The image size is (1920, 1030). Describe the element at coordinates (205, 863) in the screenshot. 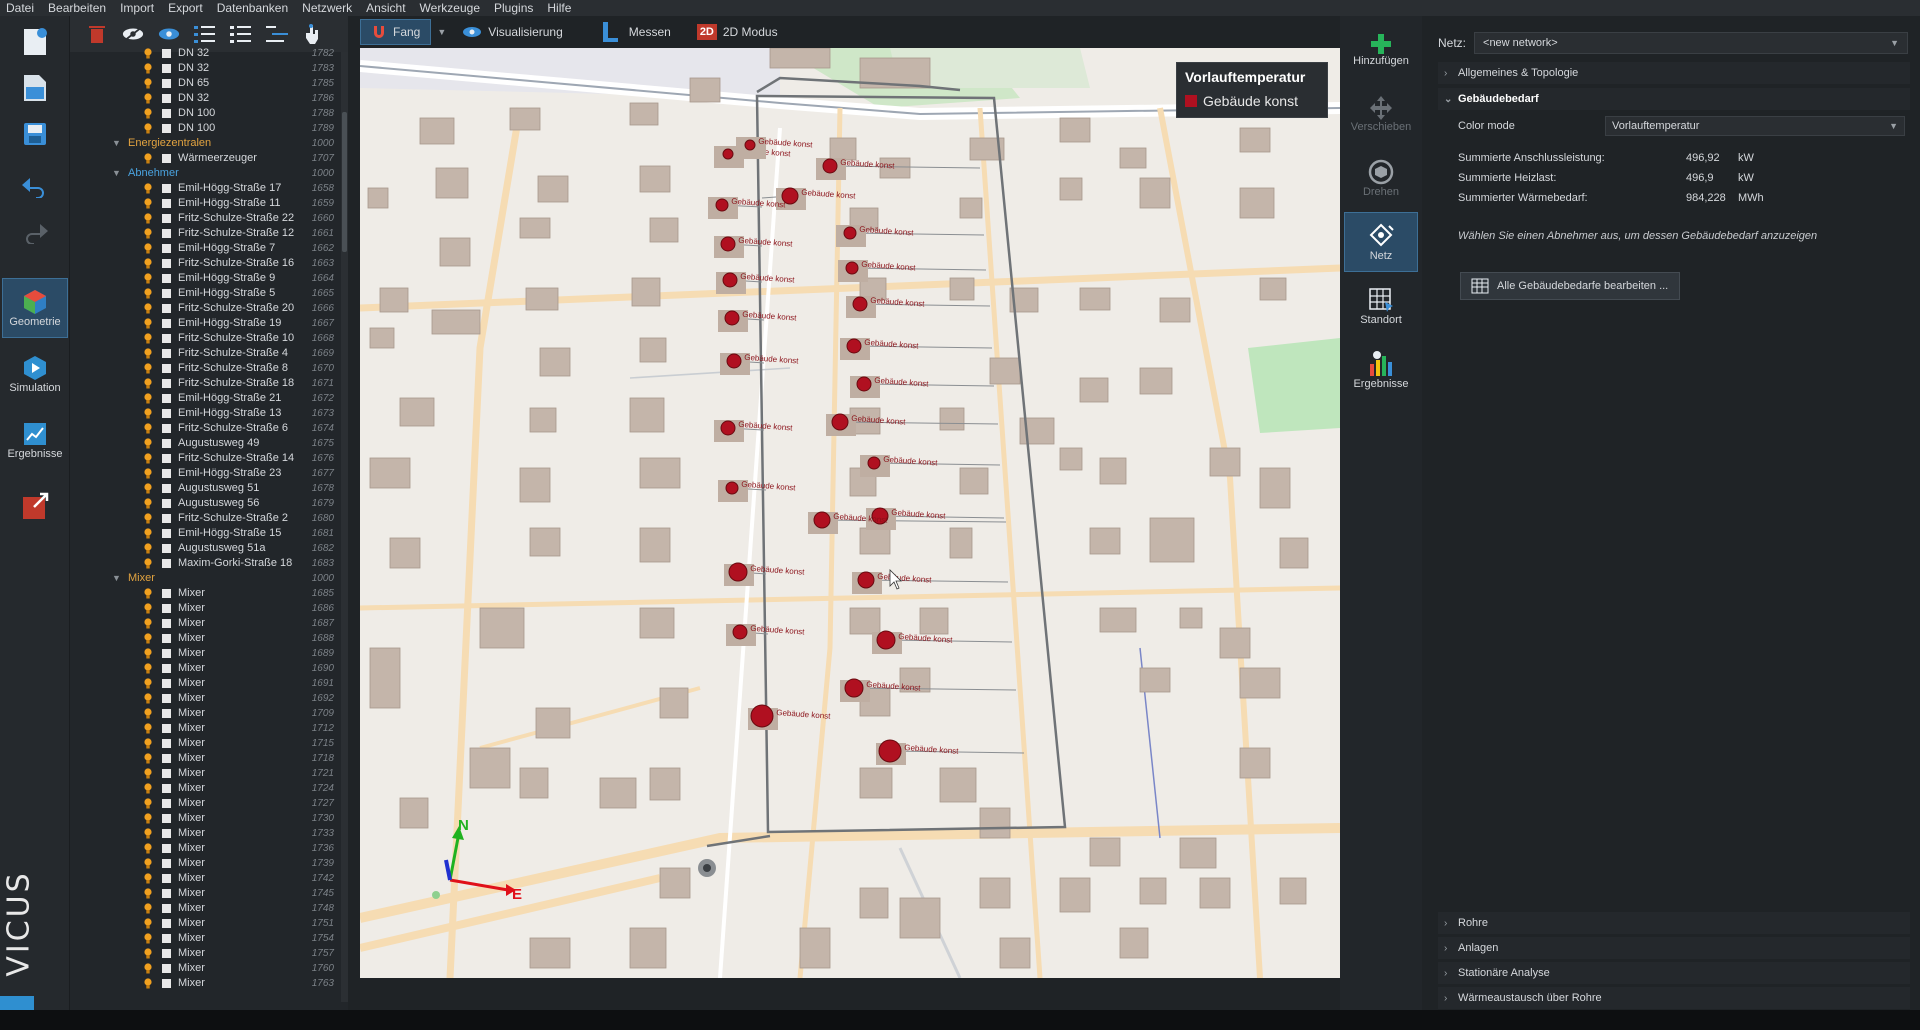

I see `tree-item: Mixer 1739` at that location.